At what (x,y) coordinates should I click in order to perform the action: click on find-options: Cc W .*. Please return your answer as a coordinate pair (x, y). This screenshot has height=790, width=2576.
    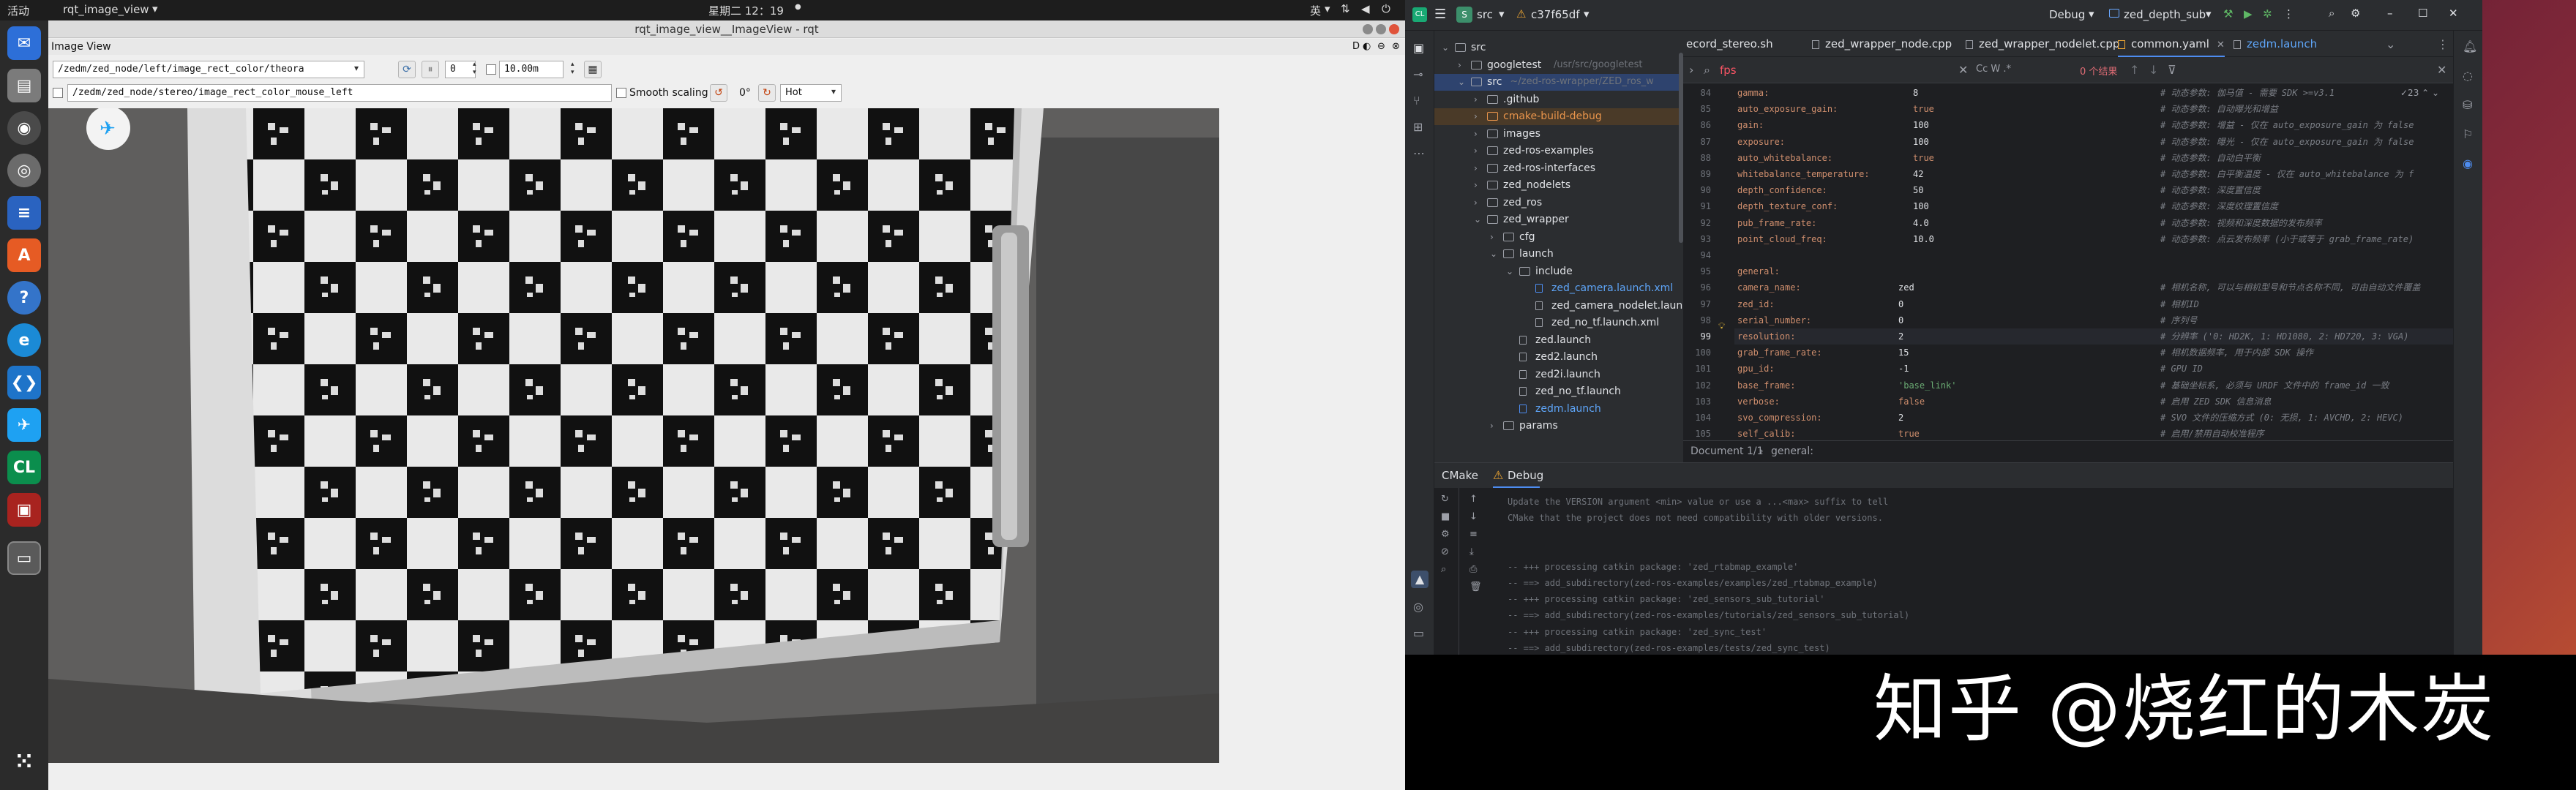
    Looking at the image, I should click on (1993, 69).